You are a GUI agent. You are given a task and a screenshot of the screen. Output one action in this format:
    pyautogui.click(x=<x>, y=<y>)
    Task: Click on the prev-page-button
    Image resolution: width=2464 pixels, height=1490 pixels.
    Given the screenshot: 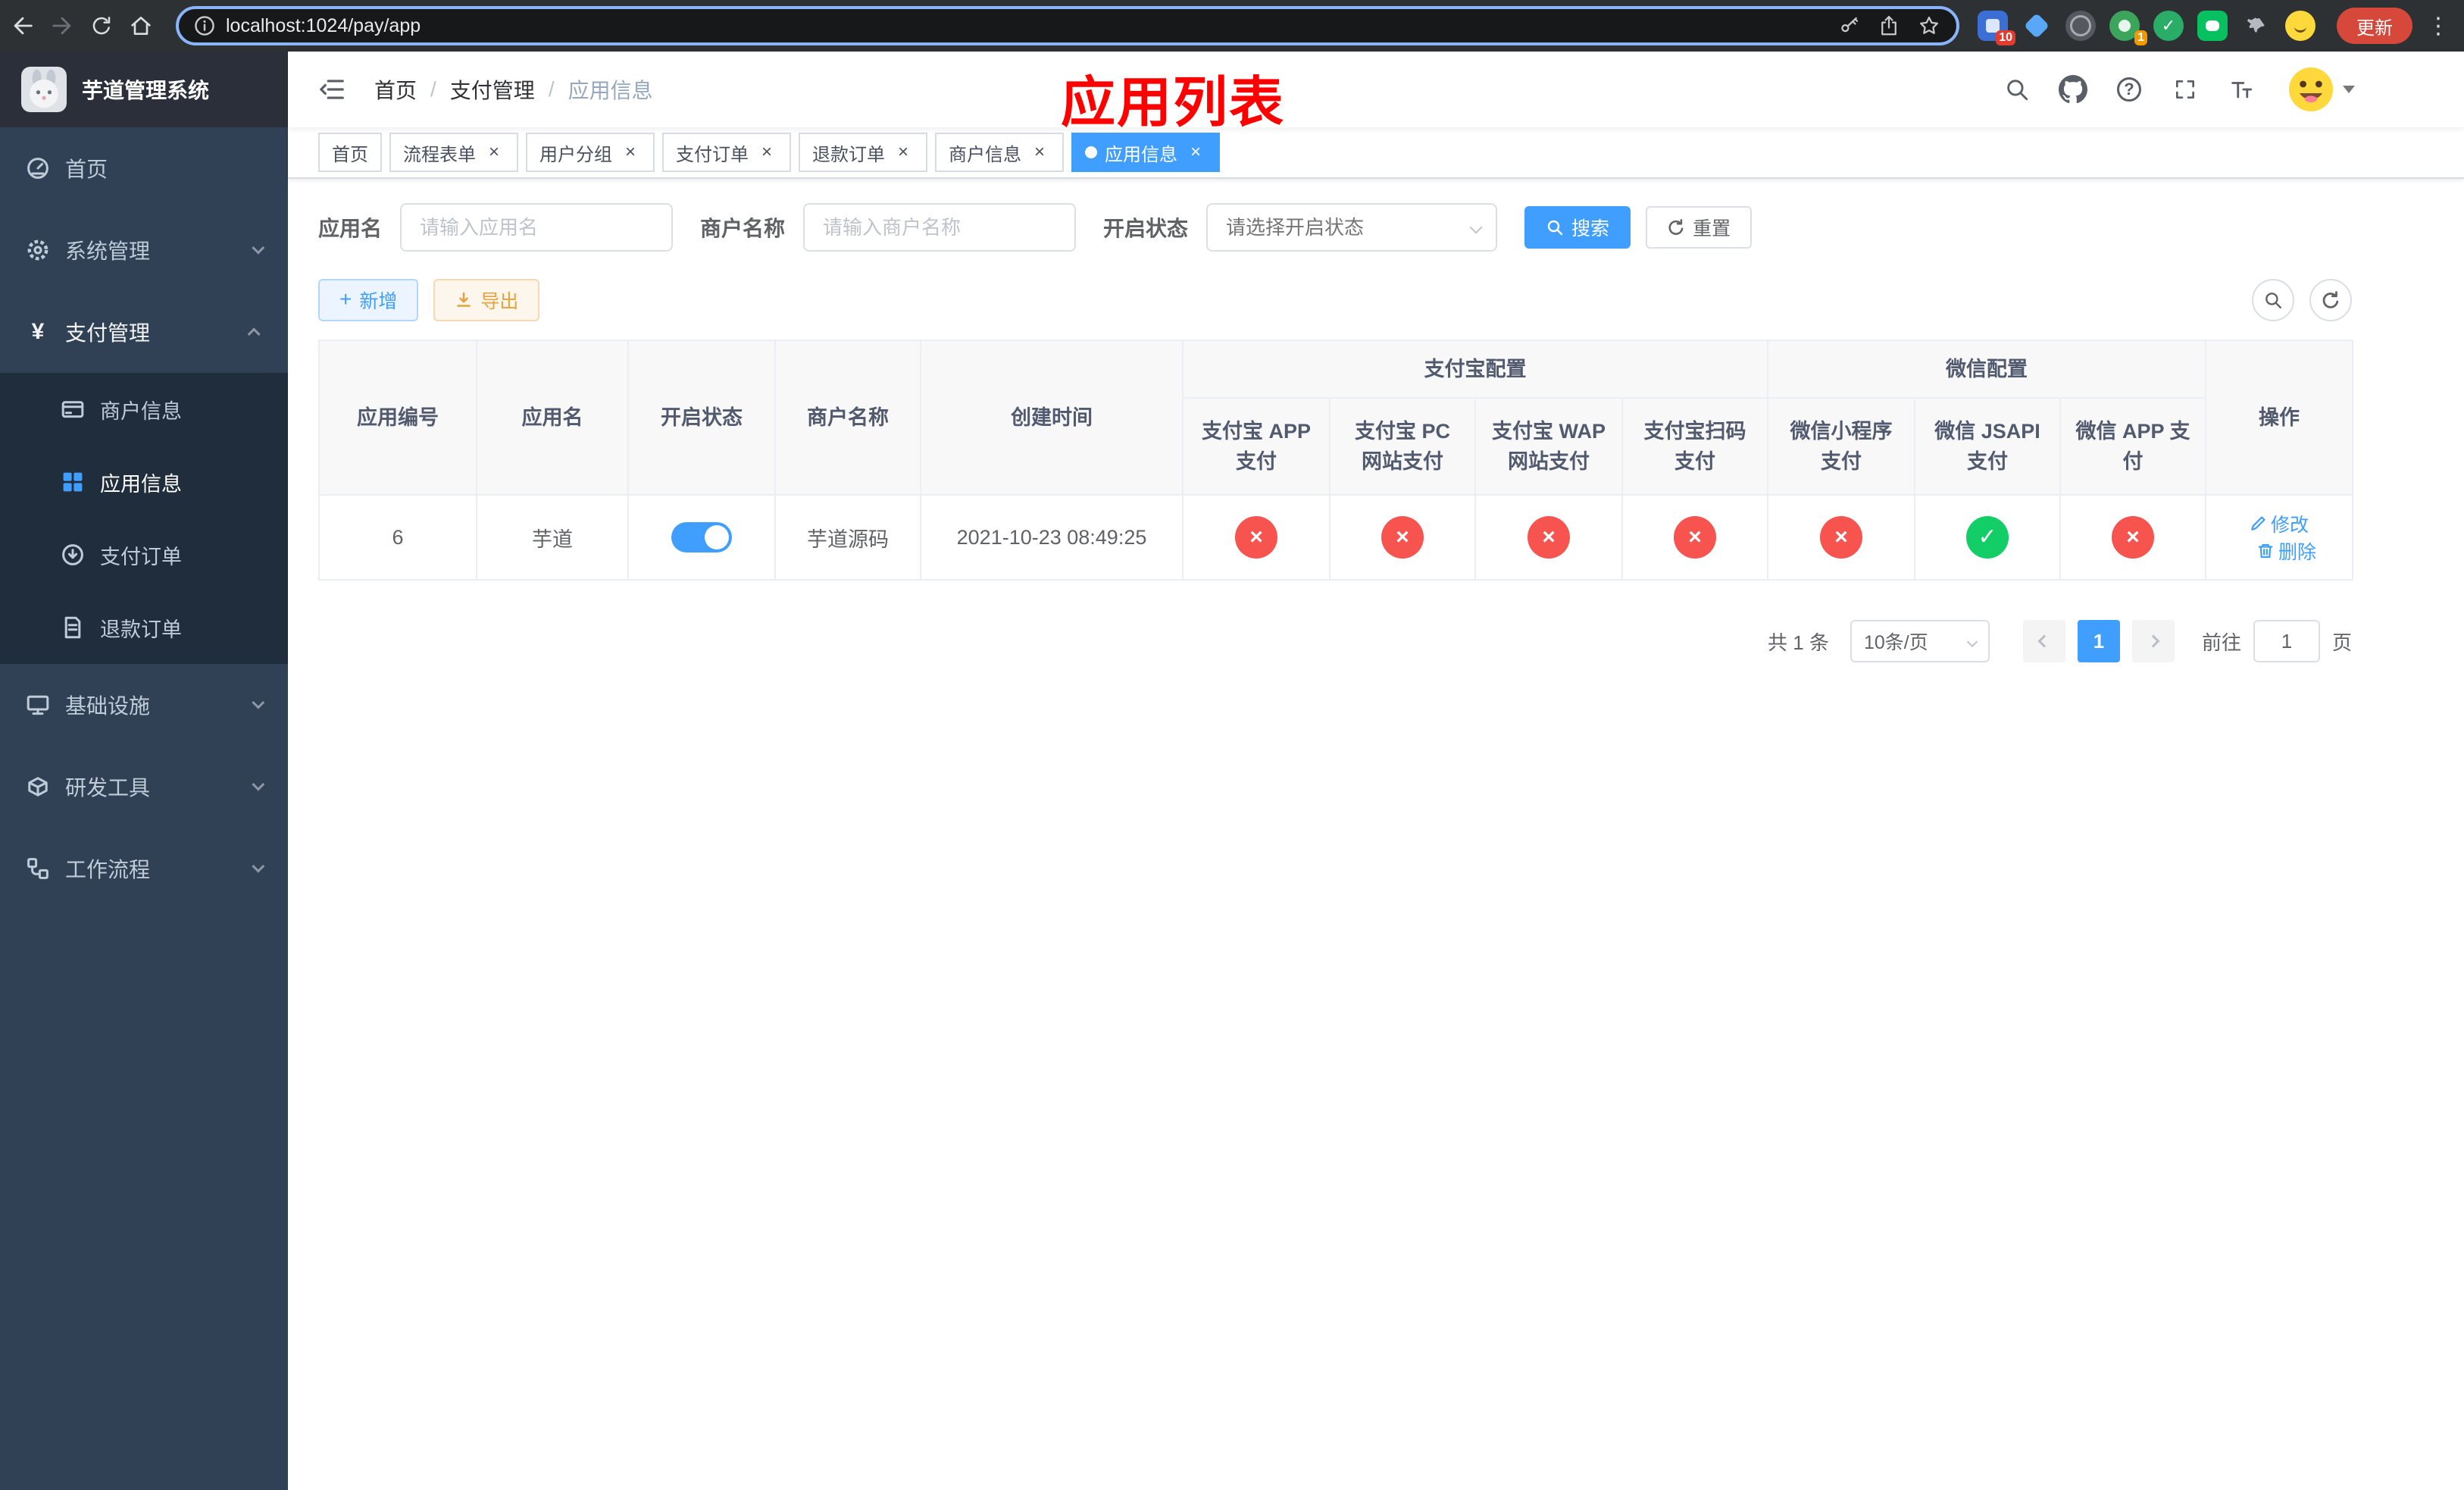 What is the action you would take?
    pyautogui.click(x=2043, y=641)
    